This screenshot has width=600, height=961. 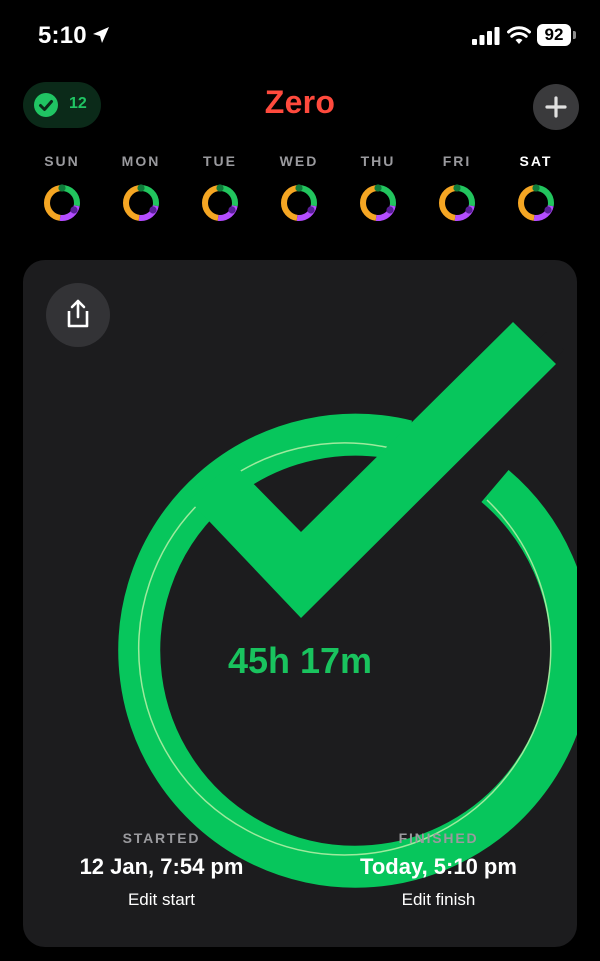 I want to click on share-button, so click(x=78, y=315).